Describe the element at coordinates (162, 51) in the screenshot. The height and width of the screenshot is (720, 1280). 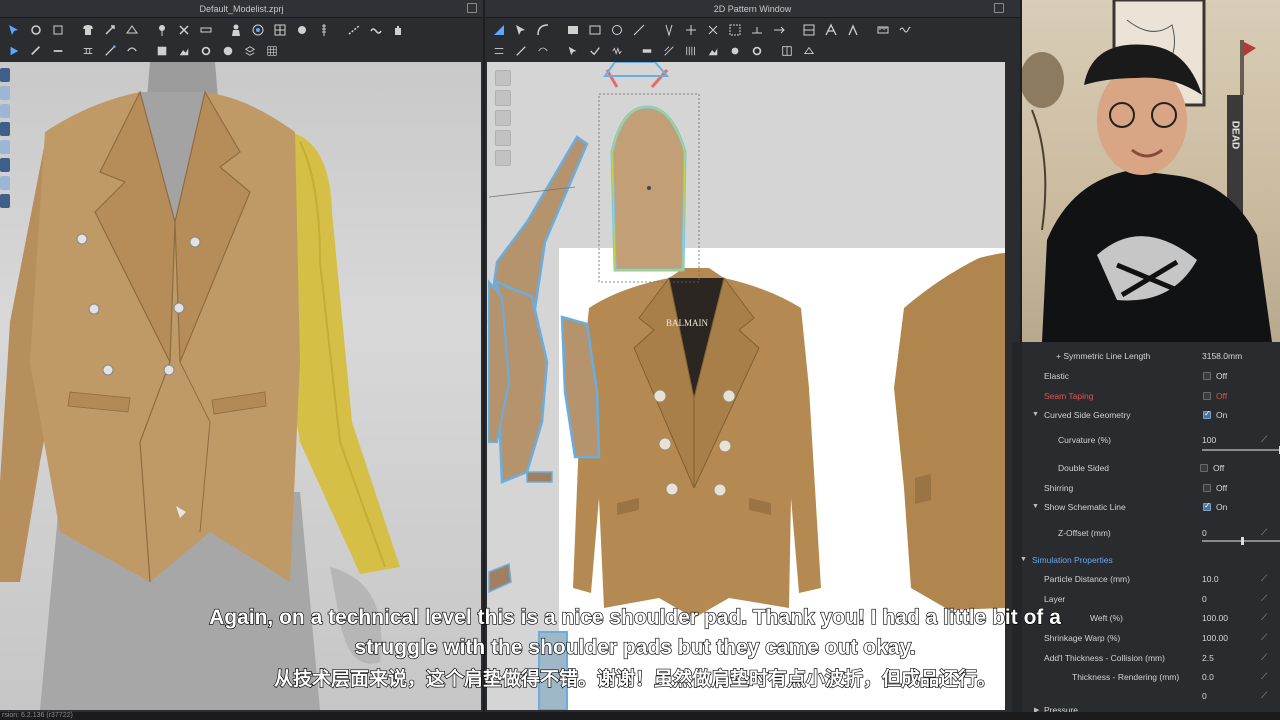
I see `fabric-icon` at that location.